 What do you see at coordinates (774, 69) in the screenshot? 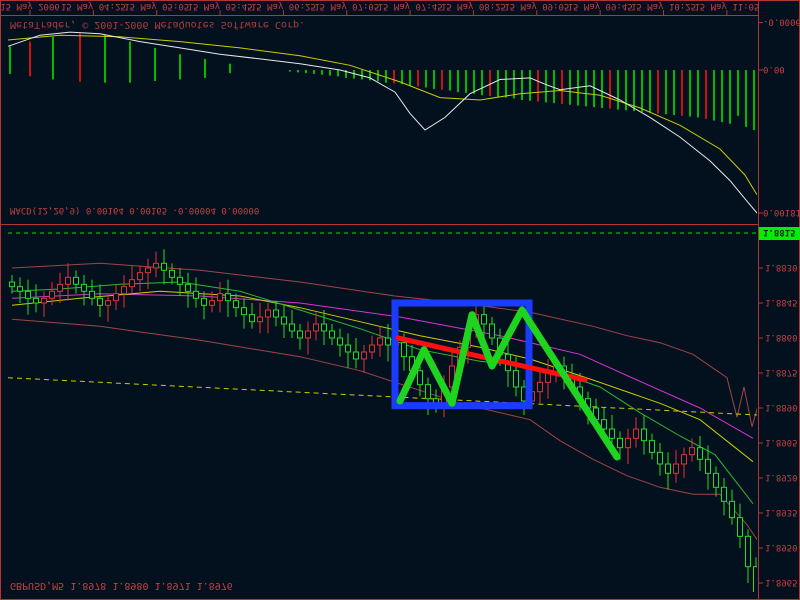
I see `macd-axis-label: 0.00` at bounding box center [774, 69].